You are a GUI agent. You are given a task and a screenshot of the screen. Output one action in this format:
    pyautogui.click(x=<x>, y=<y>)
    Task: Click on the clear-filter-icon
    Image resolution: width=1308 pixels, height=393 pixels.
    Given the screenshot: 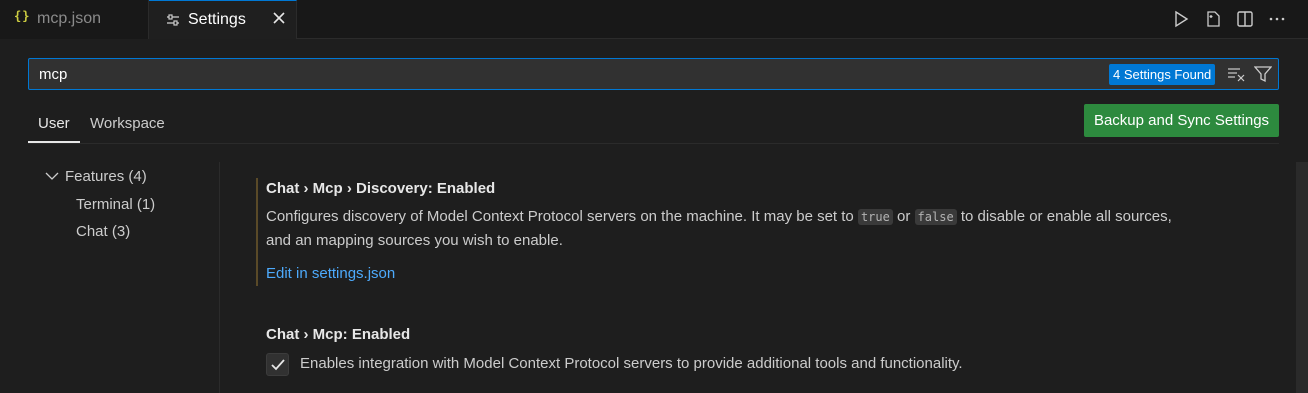 What is the action you would take?
    pyautogui.click(x=1236, y=74)
    